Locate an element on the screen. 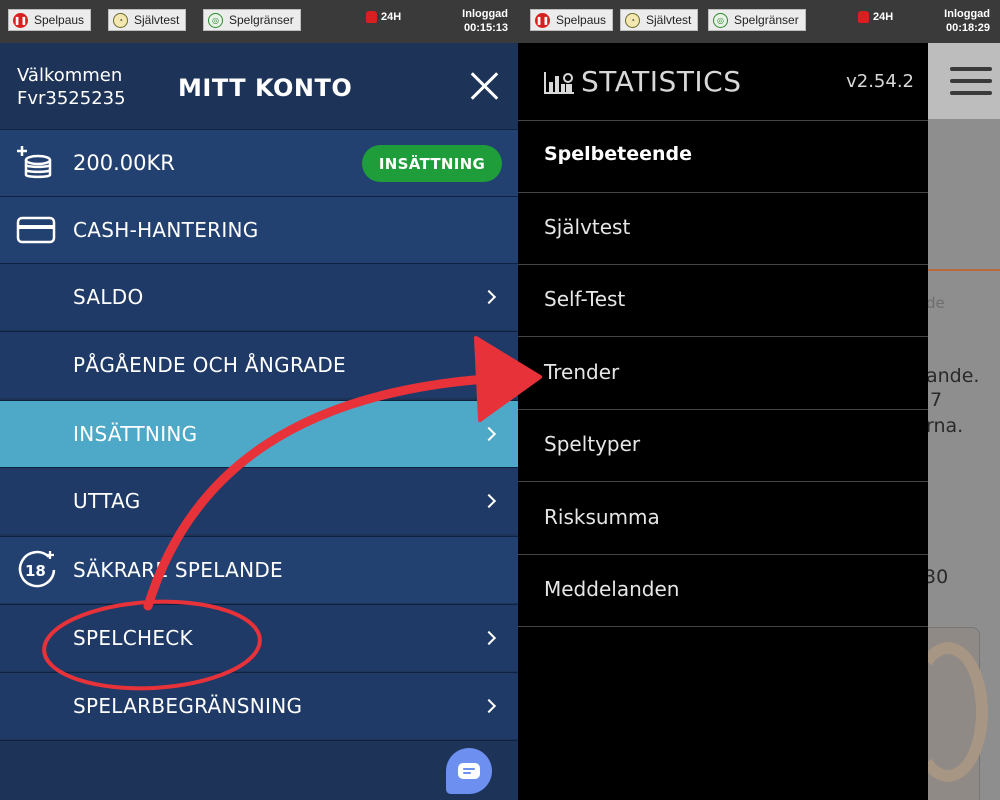  chat-button is located at coordinates (469, 771).